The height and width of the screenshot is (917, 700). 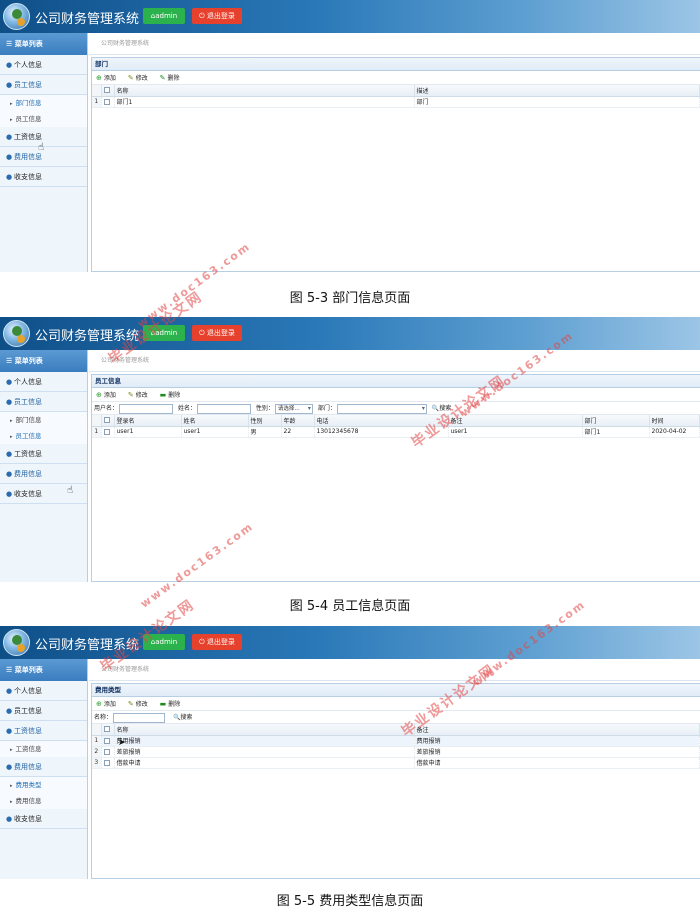 What do you see at coordinates (43, 670) in the screenshot?
I see `sidebar-header: ☰ 菜单列表` at bounding box center [43, 670].